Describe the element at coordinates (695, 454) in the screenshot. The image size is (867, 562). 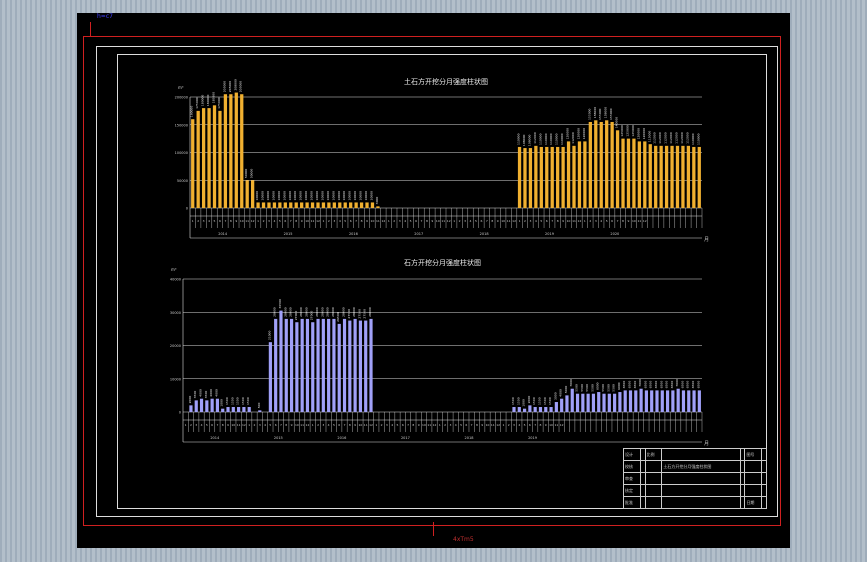
I see `title-block-row: 设计 比例 图号` at that location.